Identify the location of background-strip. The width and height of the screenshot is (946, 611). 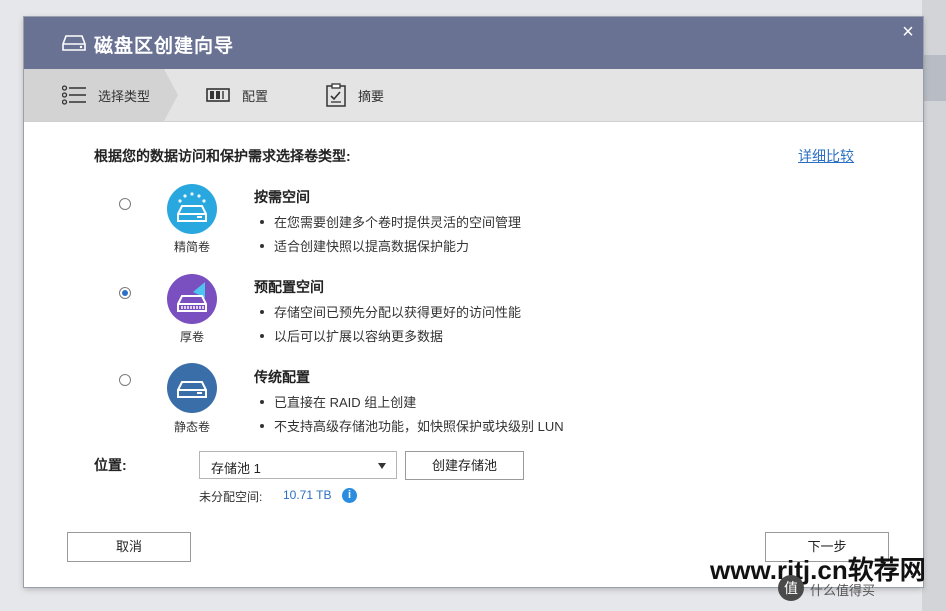
(934, 78).